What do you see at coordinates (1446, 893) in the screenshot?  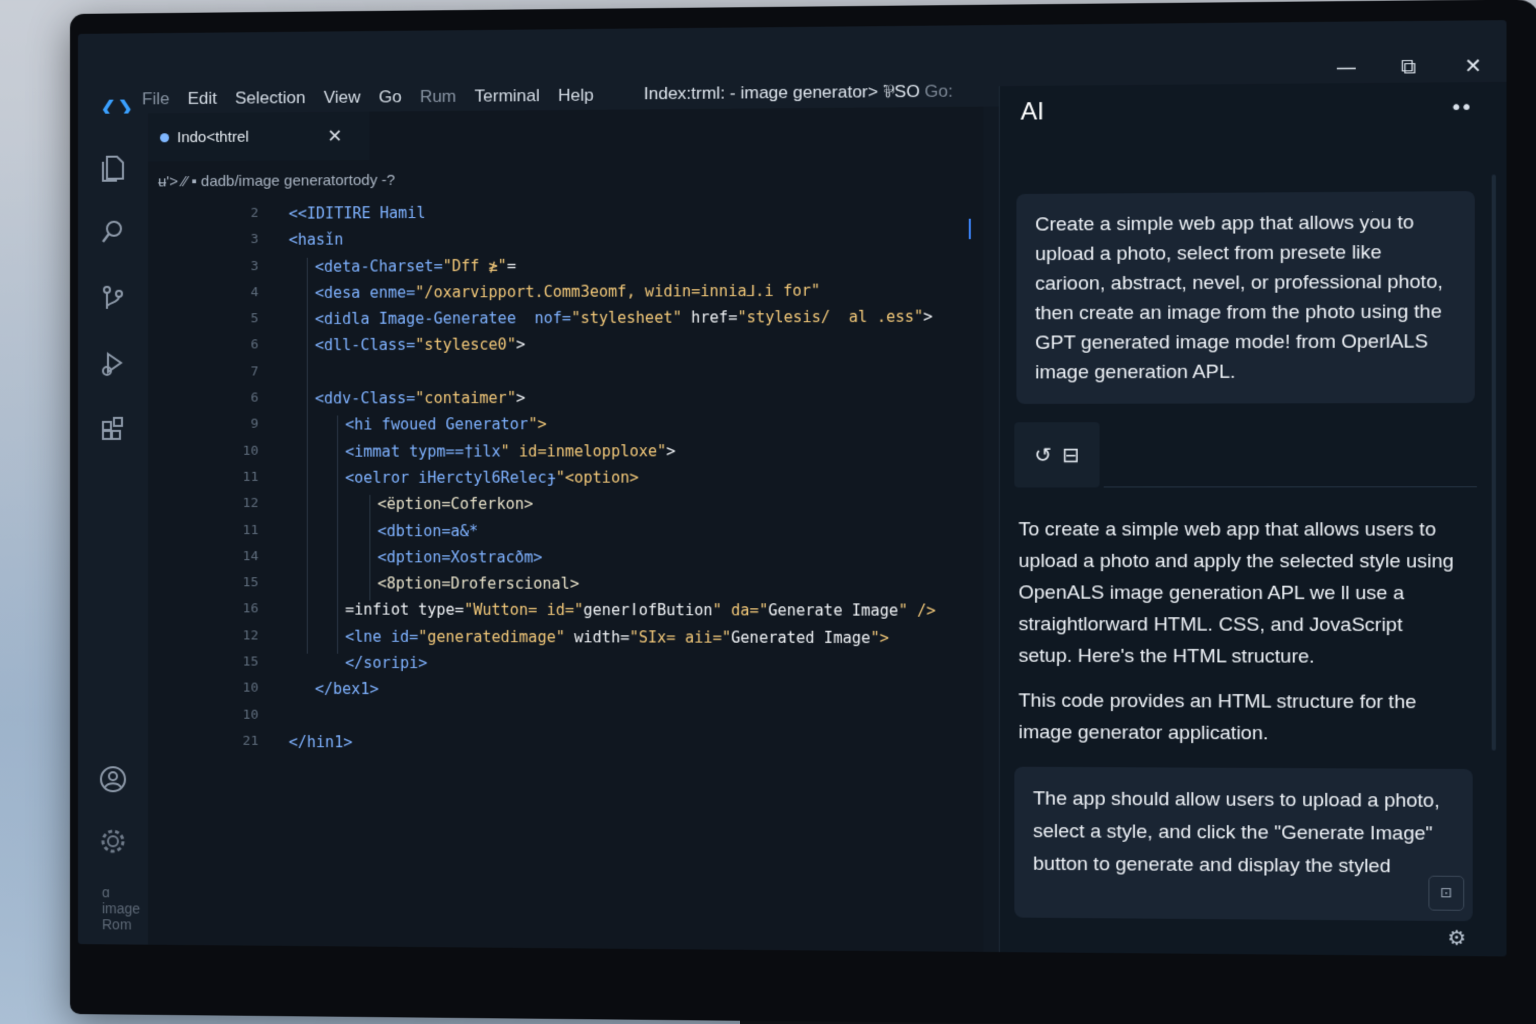 I see `attach-icon: ⊡` at bounding box center [1446, 893].